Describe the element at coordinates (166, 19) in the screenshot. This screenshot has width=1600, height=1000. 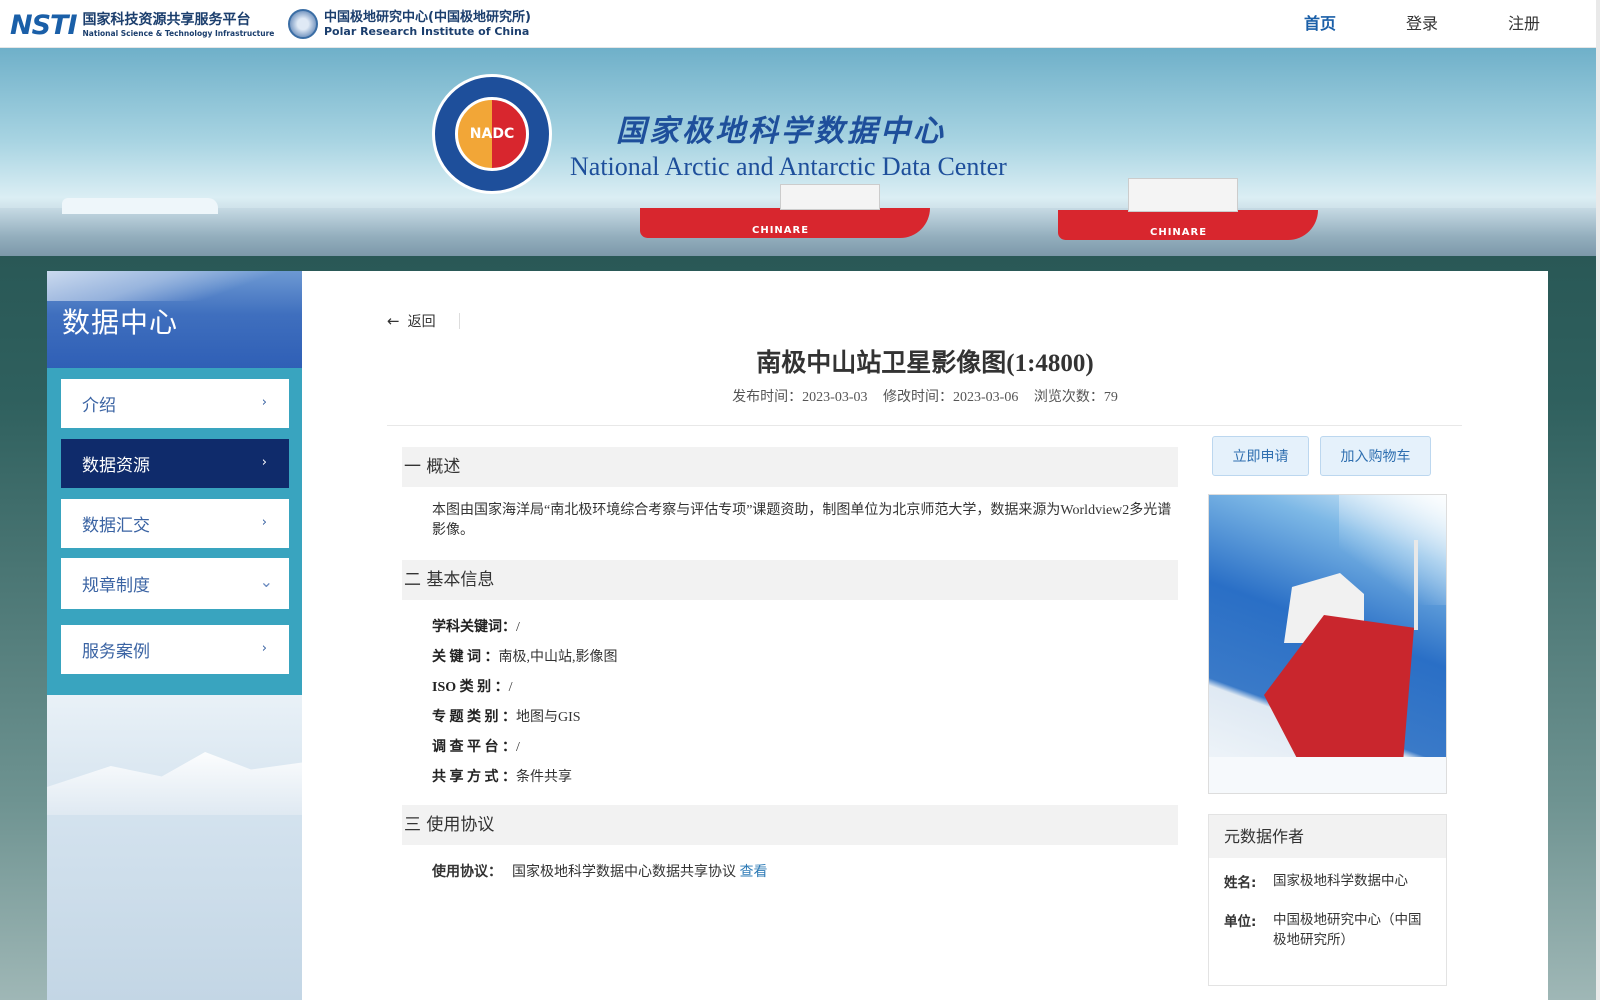
I see `nsti-logo-cn: 国家科技资源共享服务平台` at that location.